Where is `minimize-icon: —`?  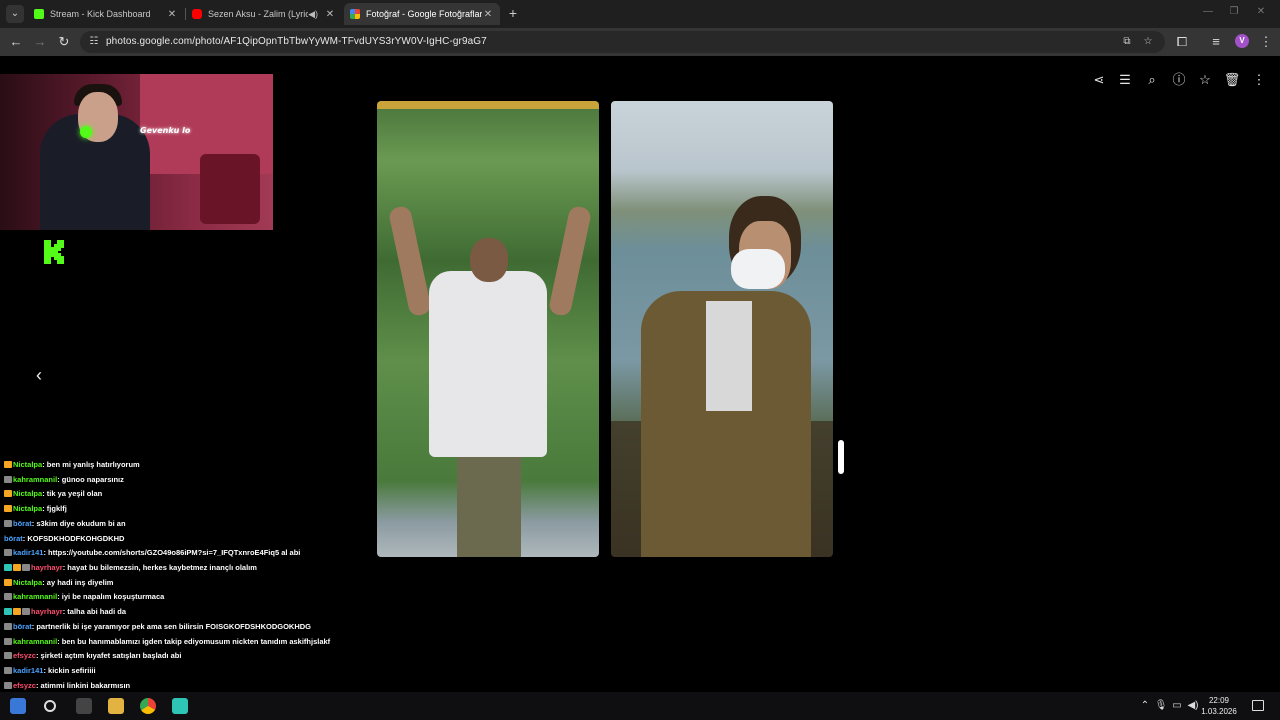 minimize-icon: — is located at coordinates (1208, 11).